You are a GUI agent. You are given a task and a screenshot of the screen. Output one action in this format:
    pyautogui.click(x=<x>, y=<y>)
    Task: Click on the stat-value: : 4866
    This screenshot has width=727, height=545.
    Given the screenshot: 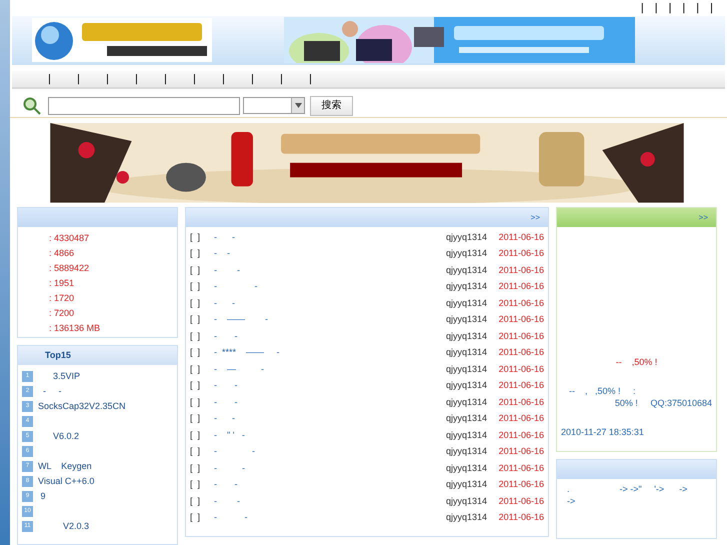 What is the action you would take?
    pyautogui.click(x=62, y=253)
    